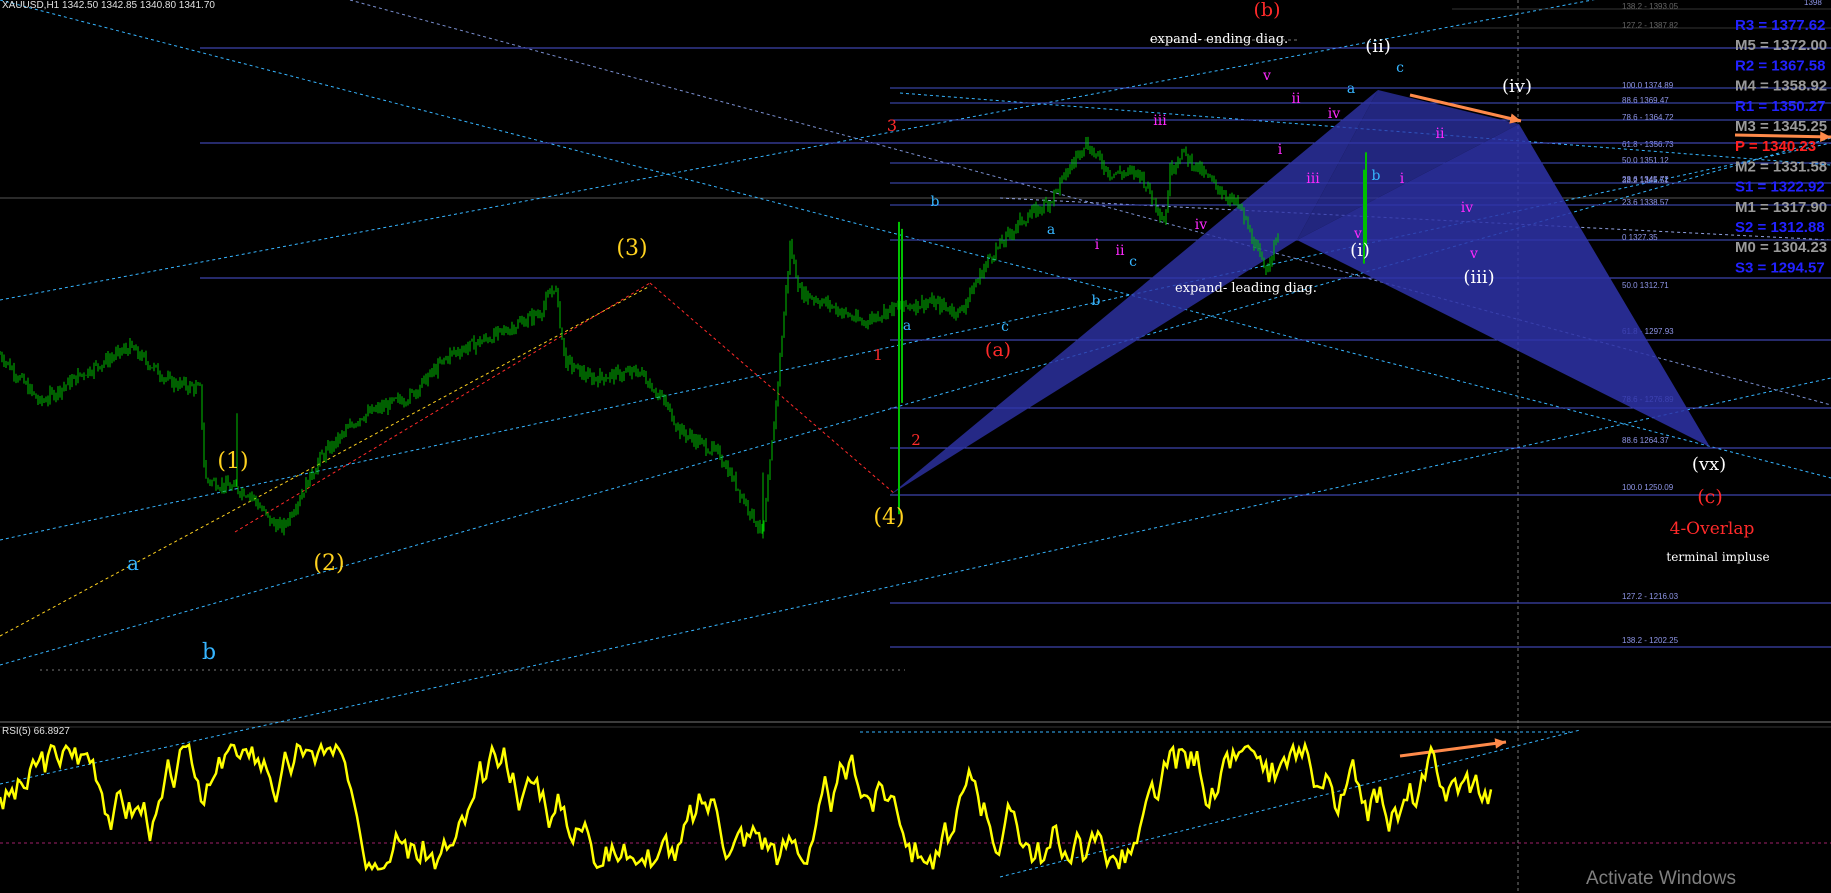 The width and height of the screenshot is (1831, 893). I want to click on fib-level-label: 100.0 1374.89, so click(1648, 85).